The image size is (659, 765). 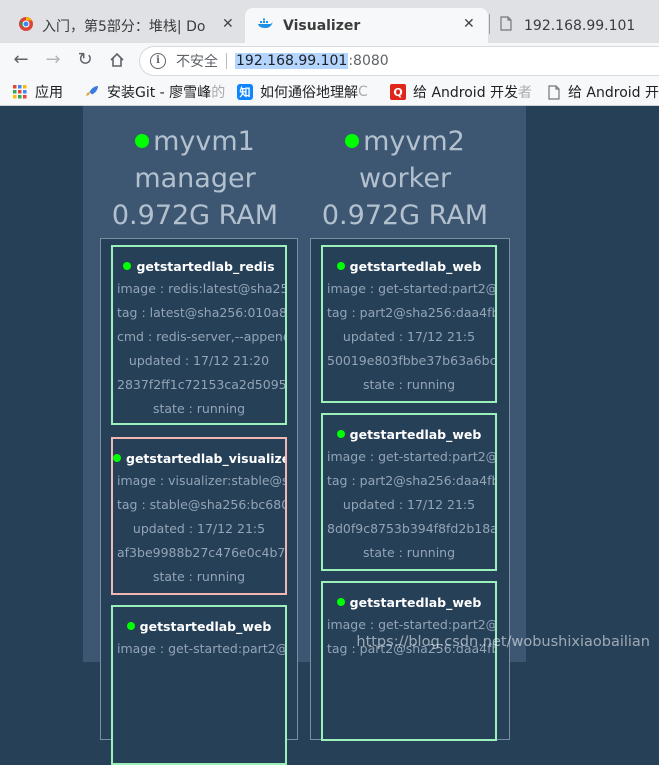 What do you see at coordinates (405, 178) in the screenshot?
I see `node-role: worker` at bounding box center [405, 178].